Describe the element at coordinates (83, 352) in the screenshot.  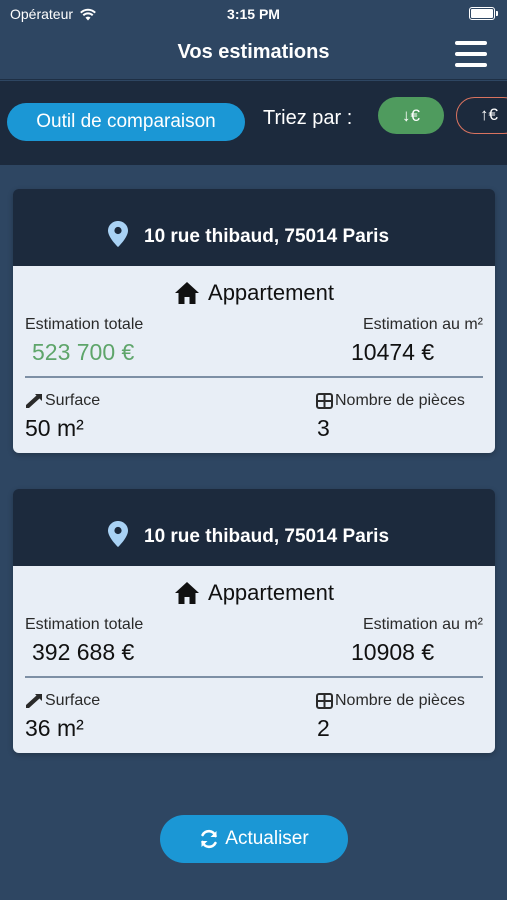
I see `total-estimate-value: 523 700 €` at that location.